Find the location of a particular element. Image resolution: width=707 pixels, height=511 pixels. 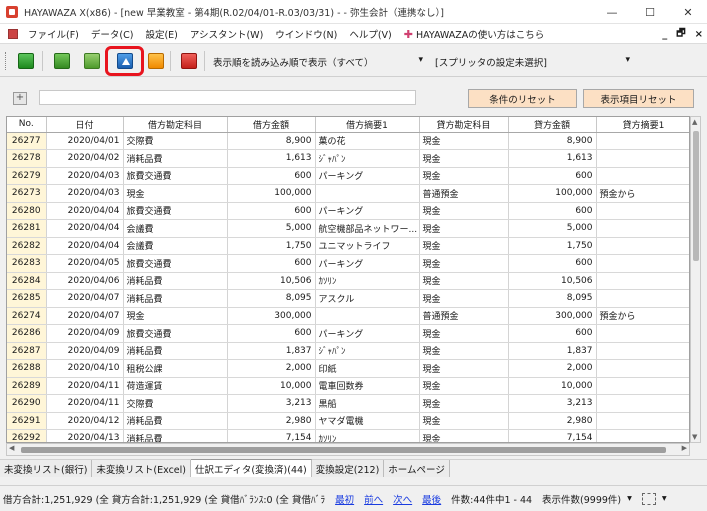

table-cell: 1,837 is located at coordinates (552, 351).